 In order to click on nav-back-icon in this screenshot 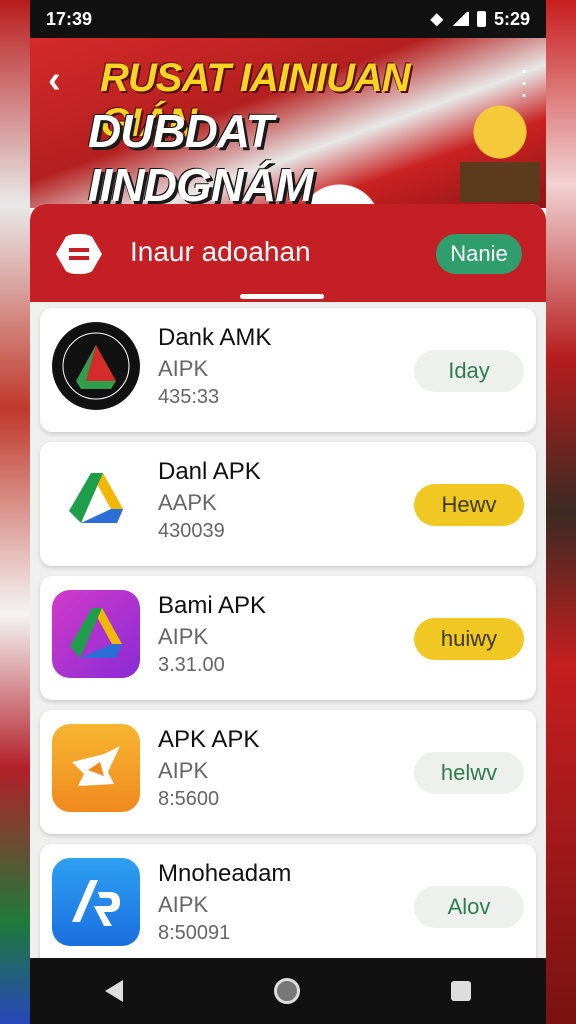, I will do `click(114, 991)`.